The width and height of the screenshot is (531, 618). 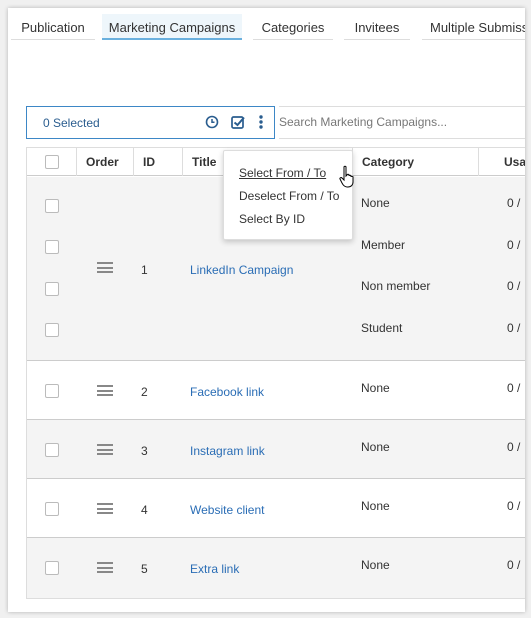 I want to click on column-header-order: Order, so click(x=104, y=162).